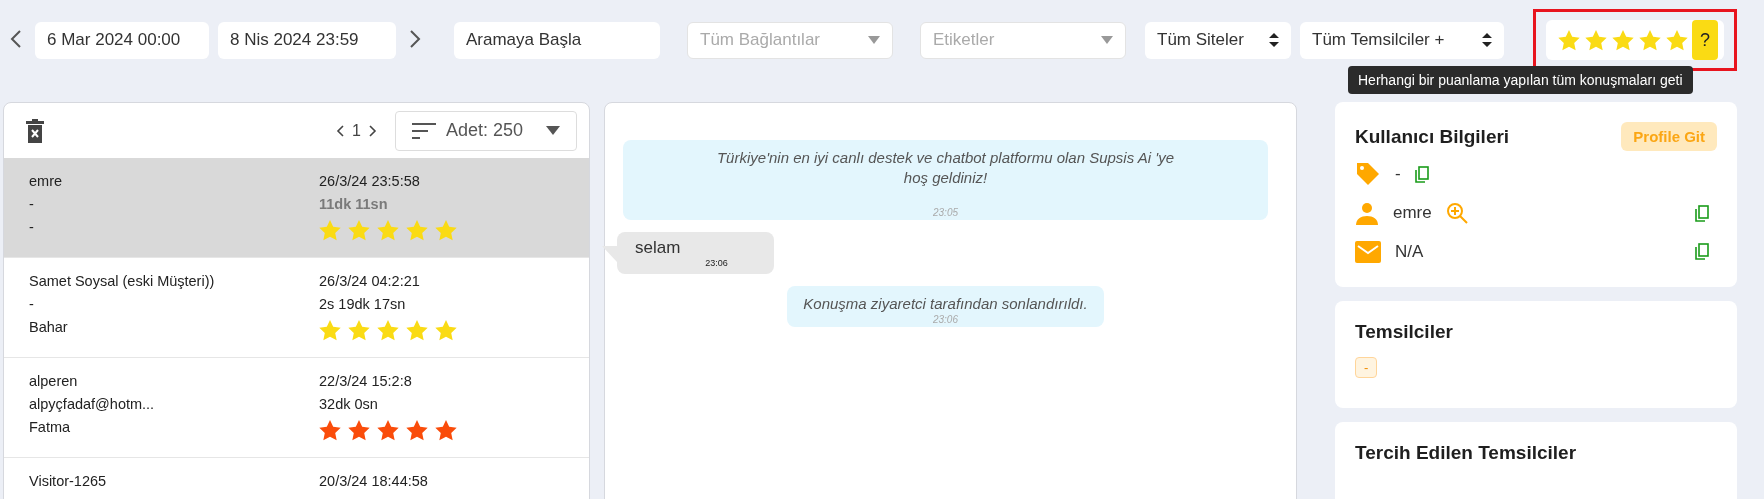  I want to click on visitor-name: Visitor-1265, so click(68, 481).